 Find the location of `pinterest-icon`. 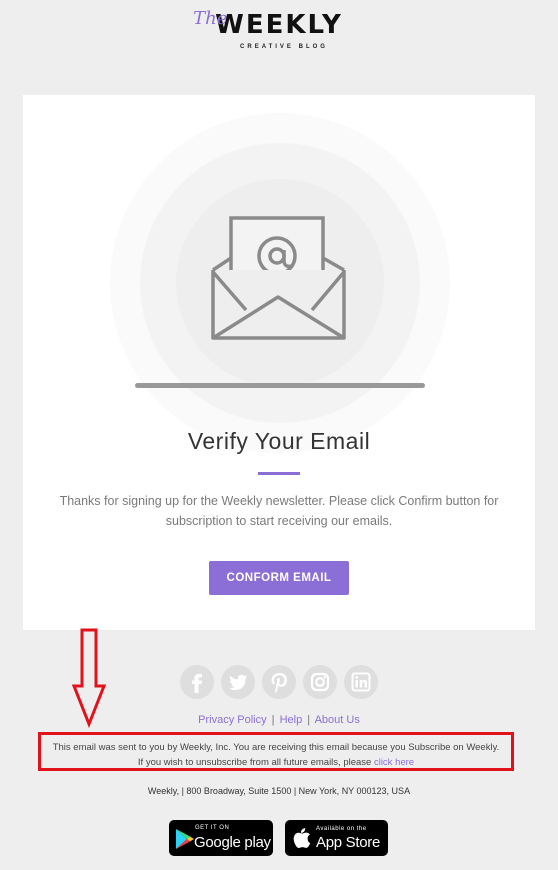

pinterest-icon is located at coordinates (279, 683).